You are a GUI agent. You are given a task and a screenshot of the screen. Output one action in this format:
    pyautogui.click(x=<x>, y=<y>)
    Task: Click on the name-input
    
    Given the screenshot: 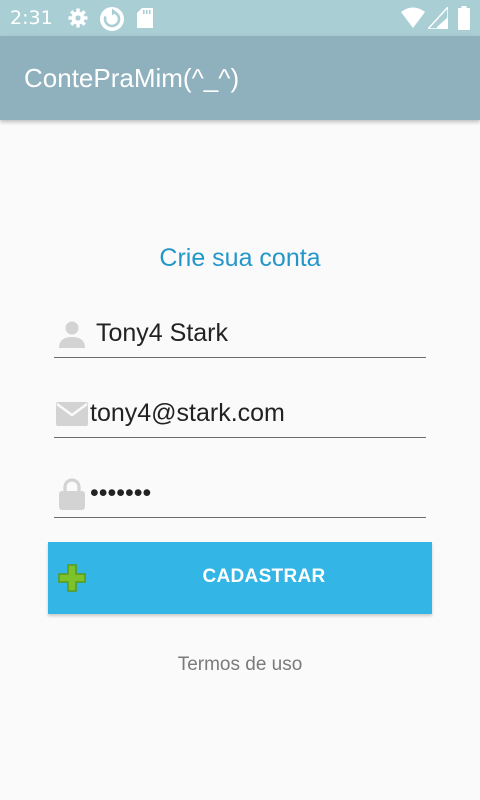 What is the action you would take?
    pyautogui.click(x=256, y=333)
    